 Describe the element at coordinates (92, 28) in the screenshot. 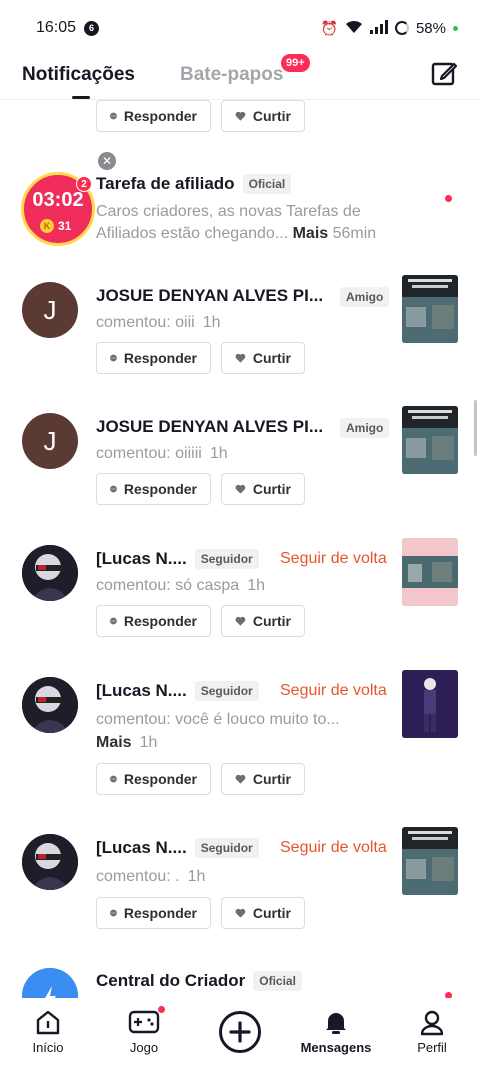

I see `status-notification-count: 6` at that location.